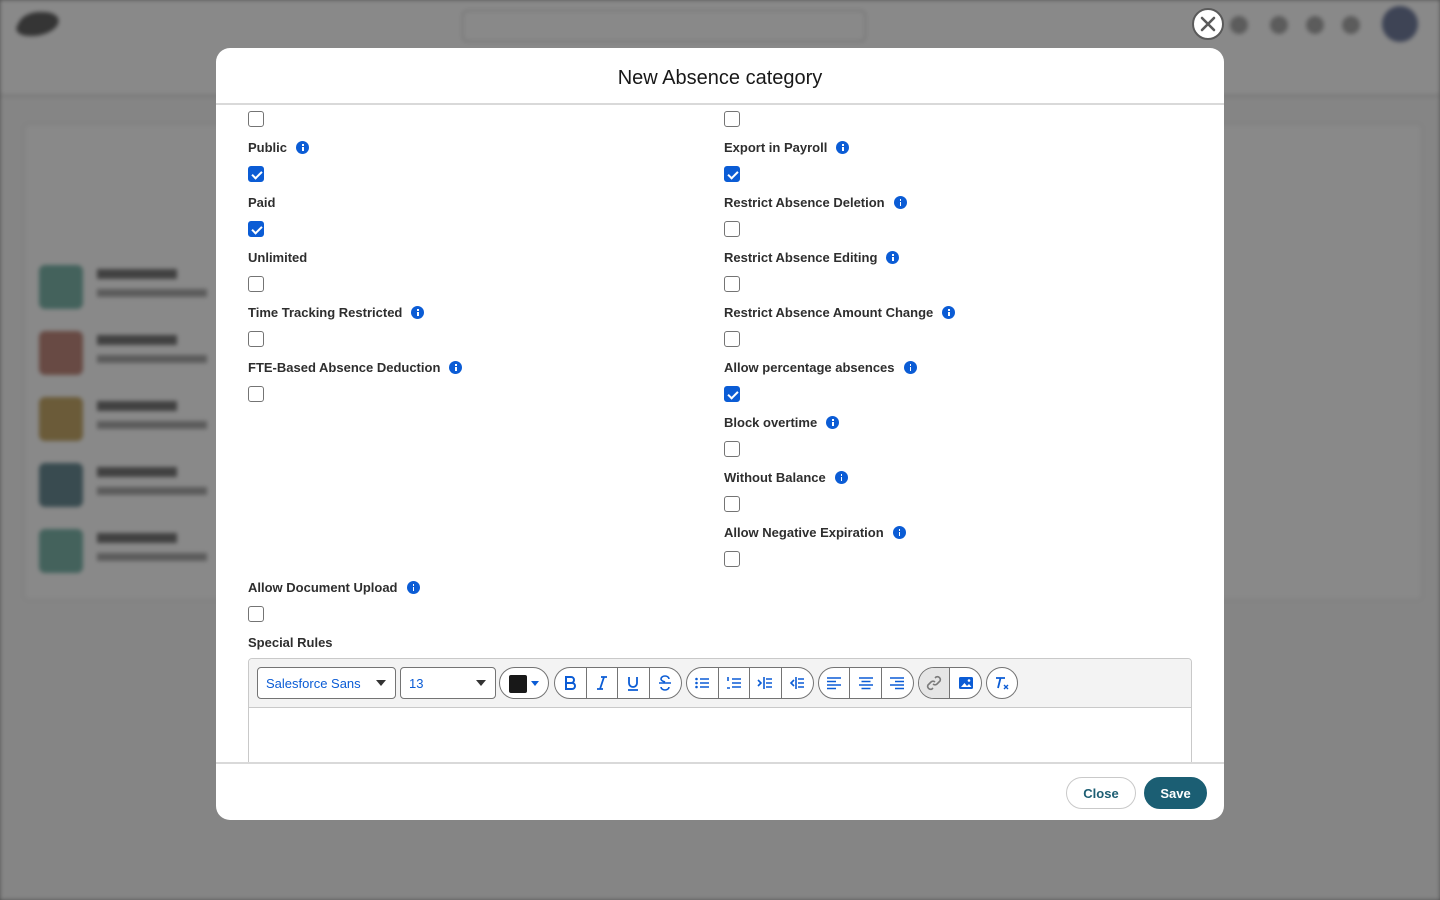 This screenshot has height=900, width=1440. What do you see at coordinates (732, 174) in the screenshot?
I see `checkbox-export-in-payroll` at bounding box center [732, 174].